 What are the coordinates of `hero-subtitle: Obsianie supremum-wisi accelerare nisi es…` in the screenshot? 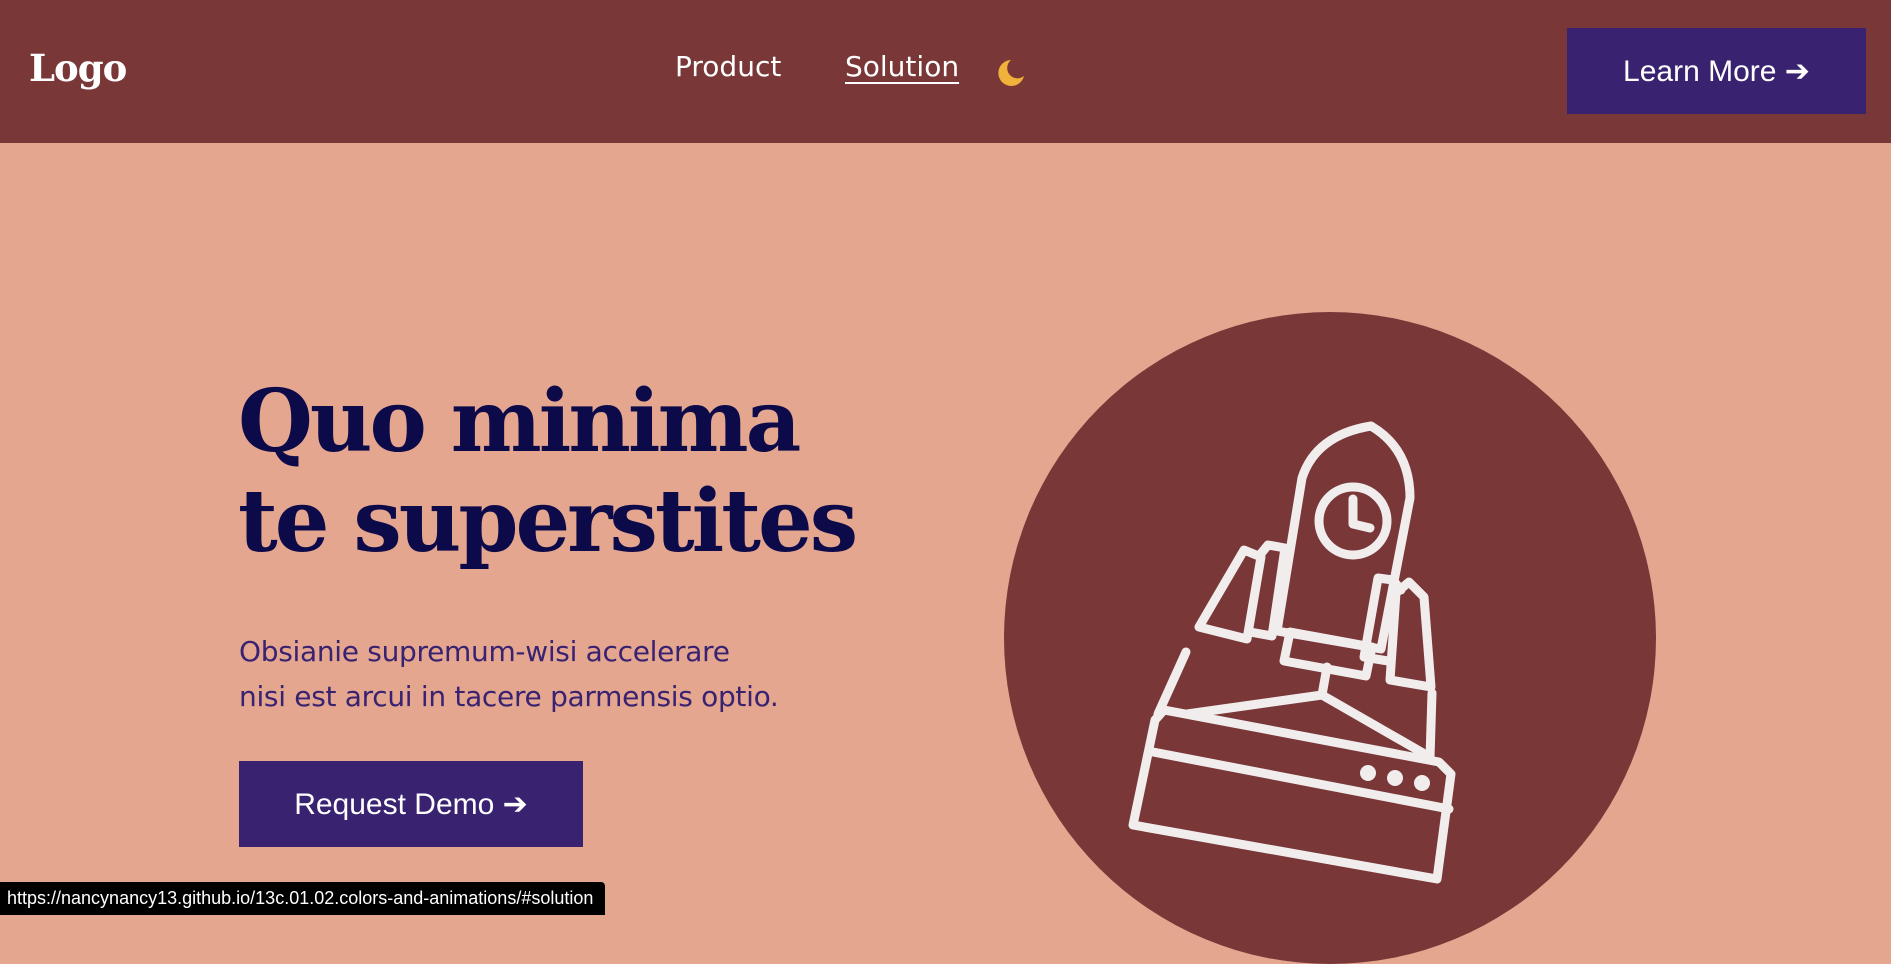 It's located at (509, 674).